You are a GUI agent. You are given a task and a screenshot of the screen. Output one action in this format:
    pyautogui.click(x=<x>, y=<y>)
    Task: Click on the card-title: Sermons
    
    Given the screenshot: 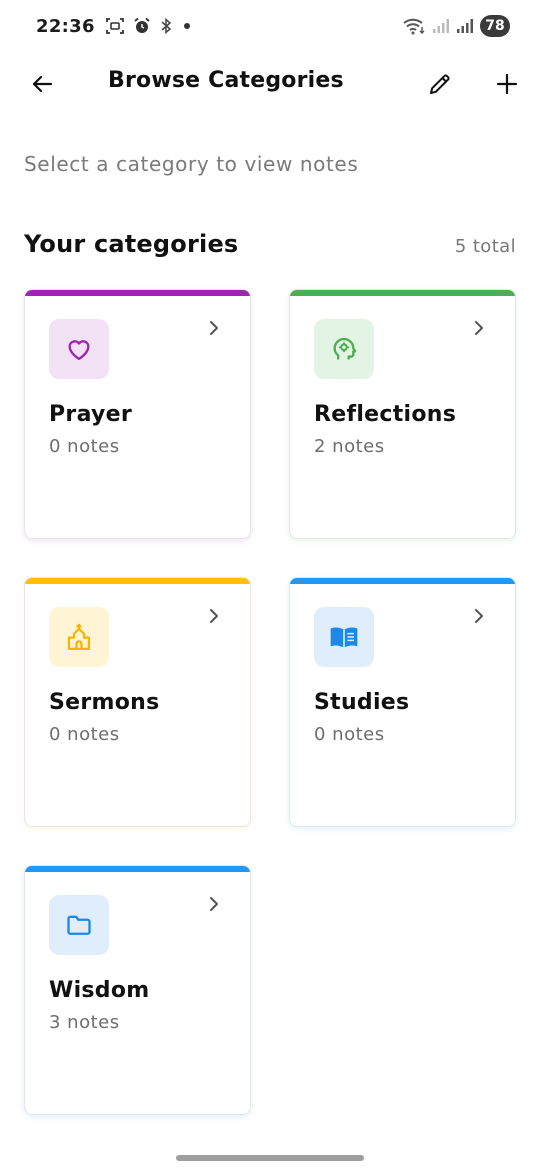 What is the action you would take?
    pyautogui.click(x=104, y=702)
    